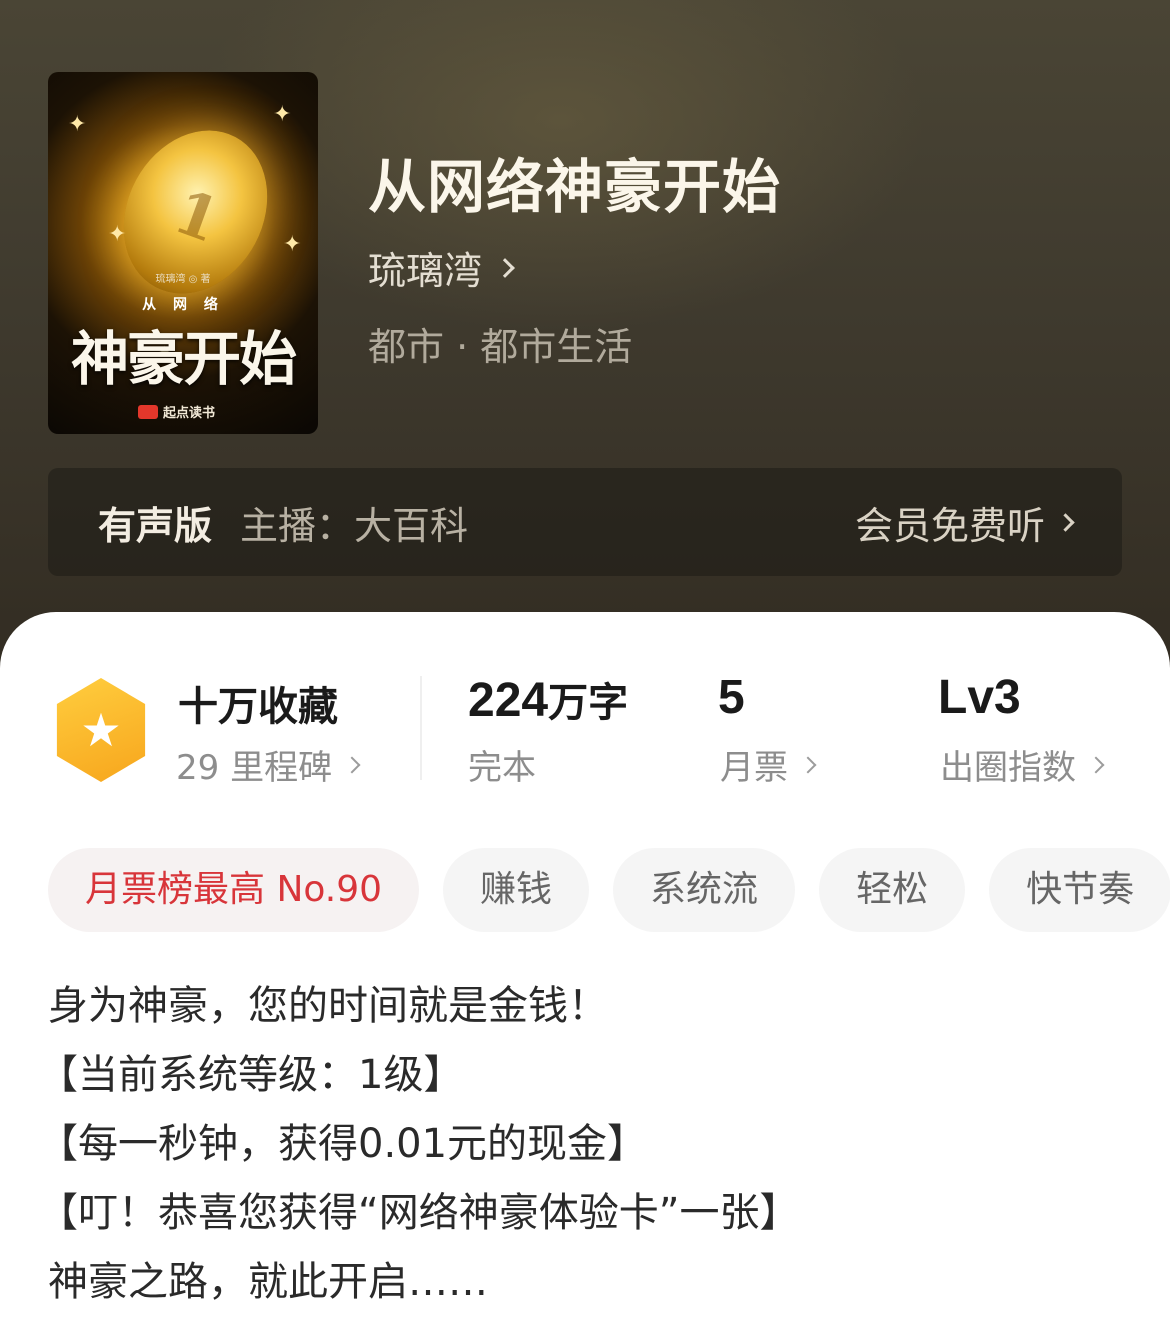  What do you see at coordinates (754, 768) in the screenshot?
I see `monthly-ticket-label: 月票` at bounding box center [754, 768].